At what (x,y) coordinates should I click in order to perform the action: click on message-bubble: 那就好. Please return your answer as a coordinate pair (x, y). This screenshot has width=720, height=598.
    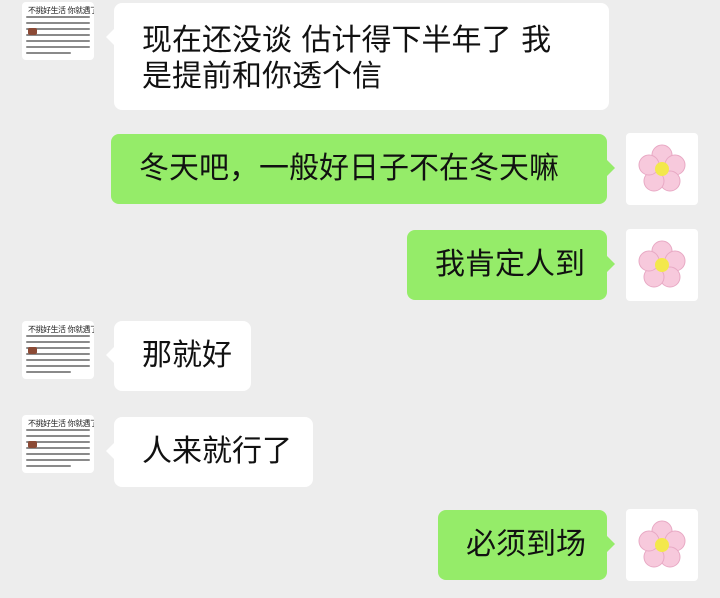
    Looking at the image, I should click on (178, 356).